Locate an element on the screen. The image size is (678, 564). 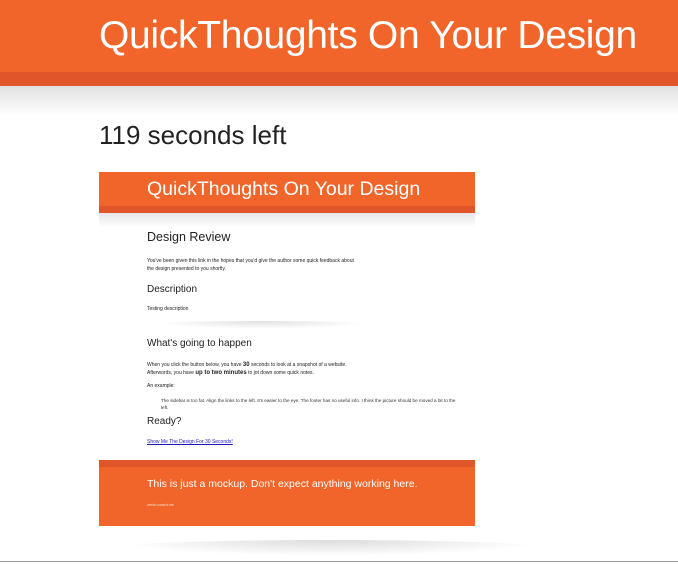
snapshot-footer-stripe is located at coordinates (287, 463).